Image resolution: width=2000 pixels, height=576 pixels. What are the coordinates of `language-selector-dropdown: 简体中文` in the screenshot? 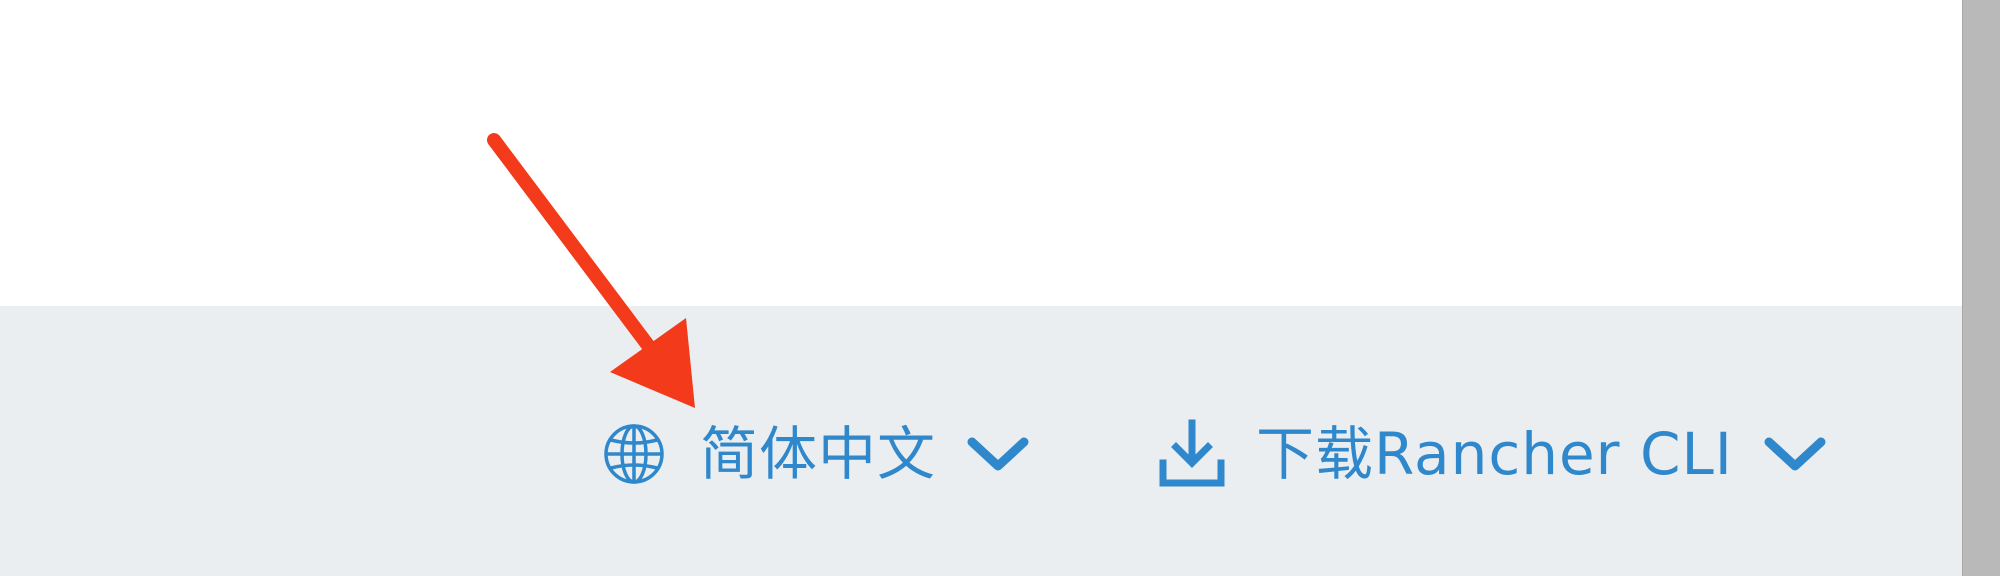 It's located at (815, 454).